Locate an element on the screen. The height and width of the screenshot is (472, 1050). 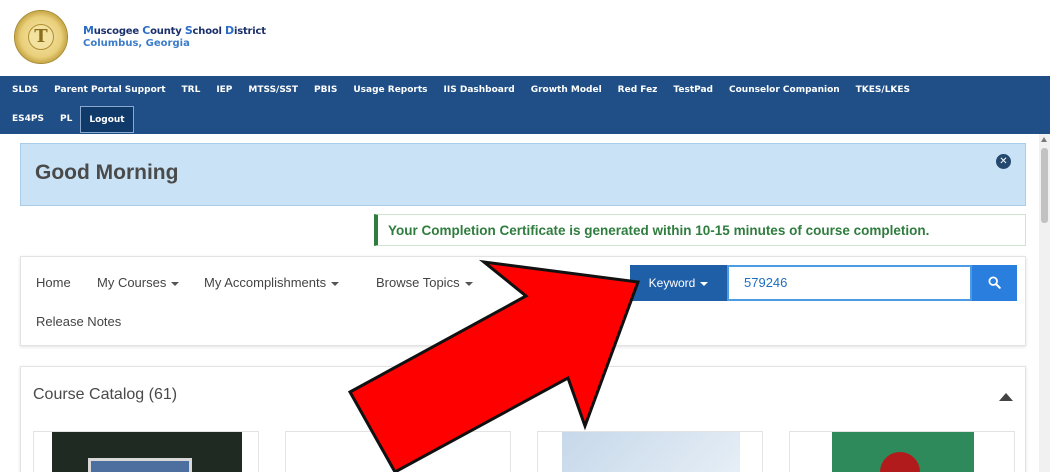
nav-pl: PL is located at coordinates (66, 119).